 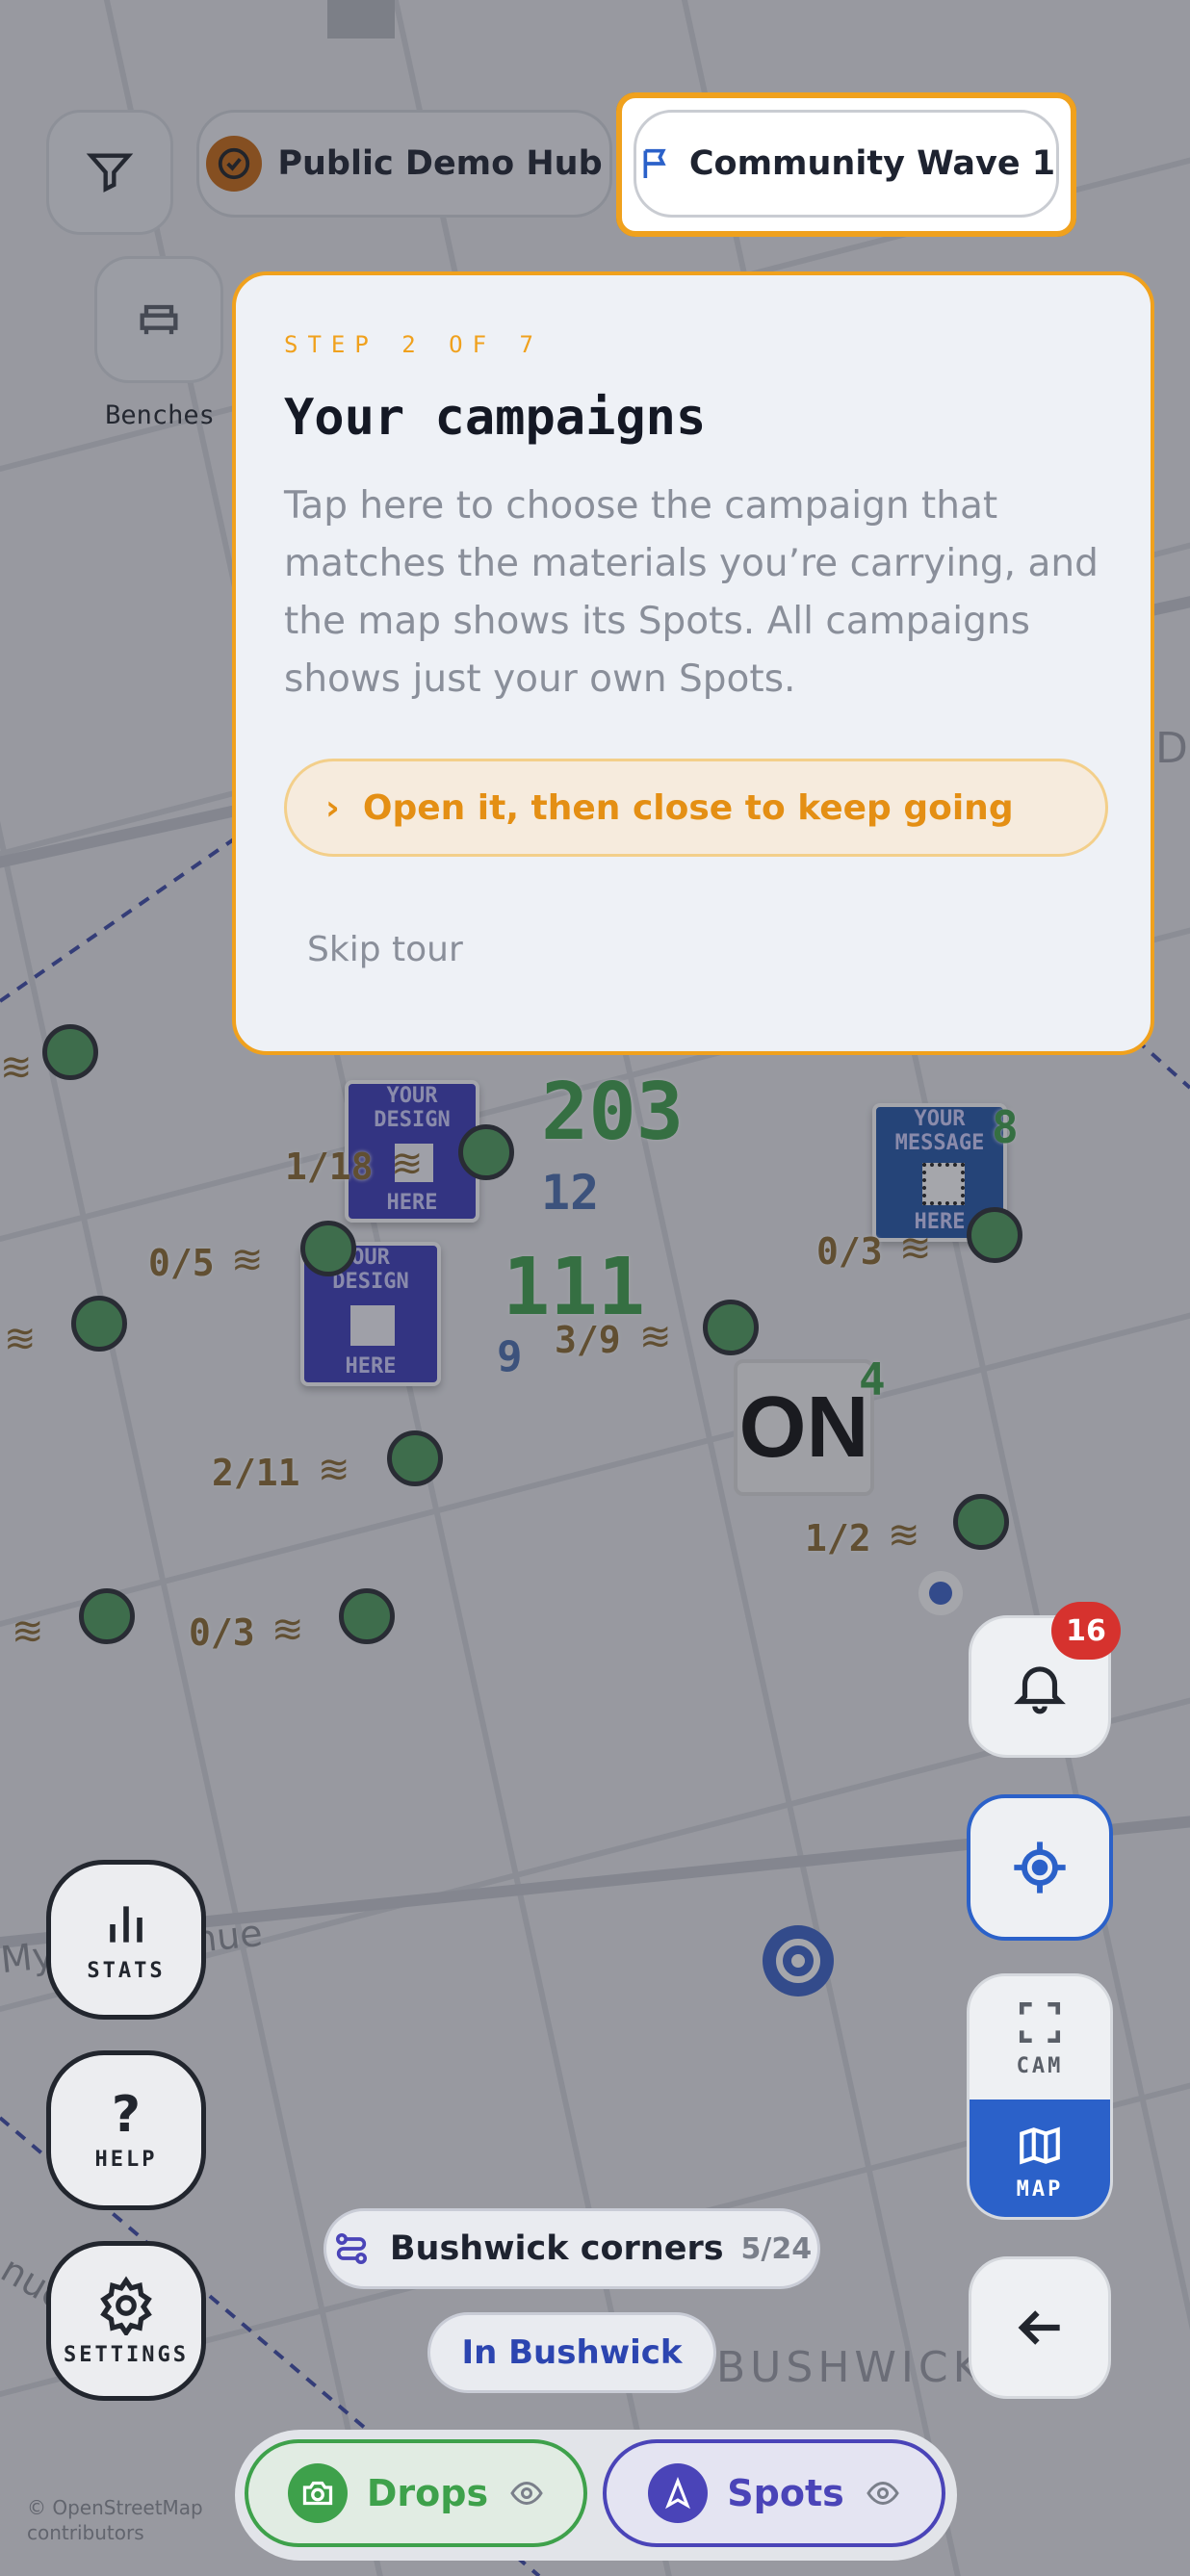 I want to click on campaign-selector-spotlit: Community Wave 1, so click(x=847, y=164).